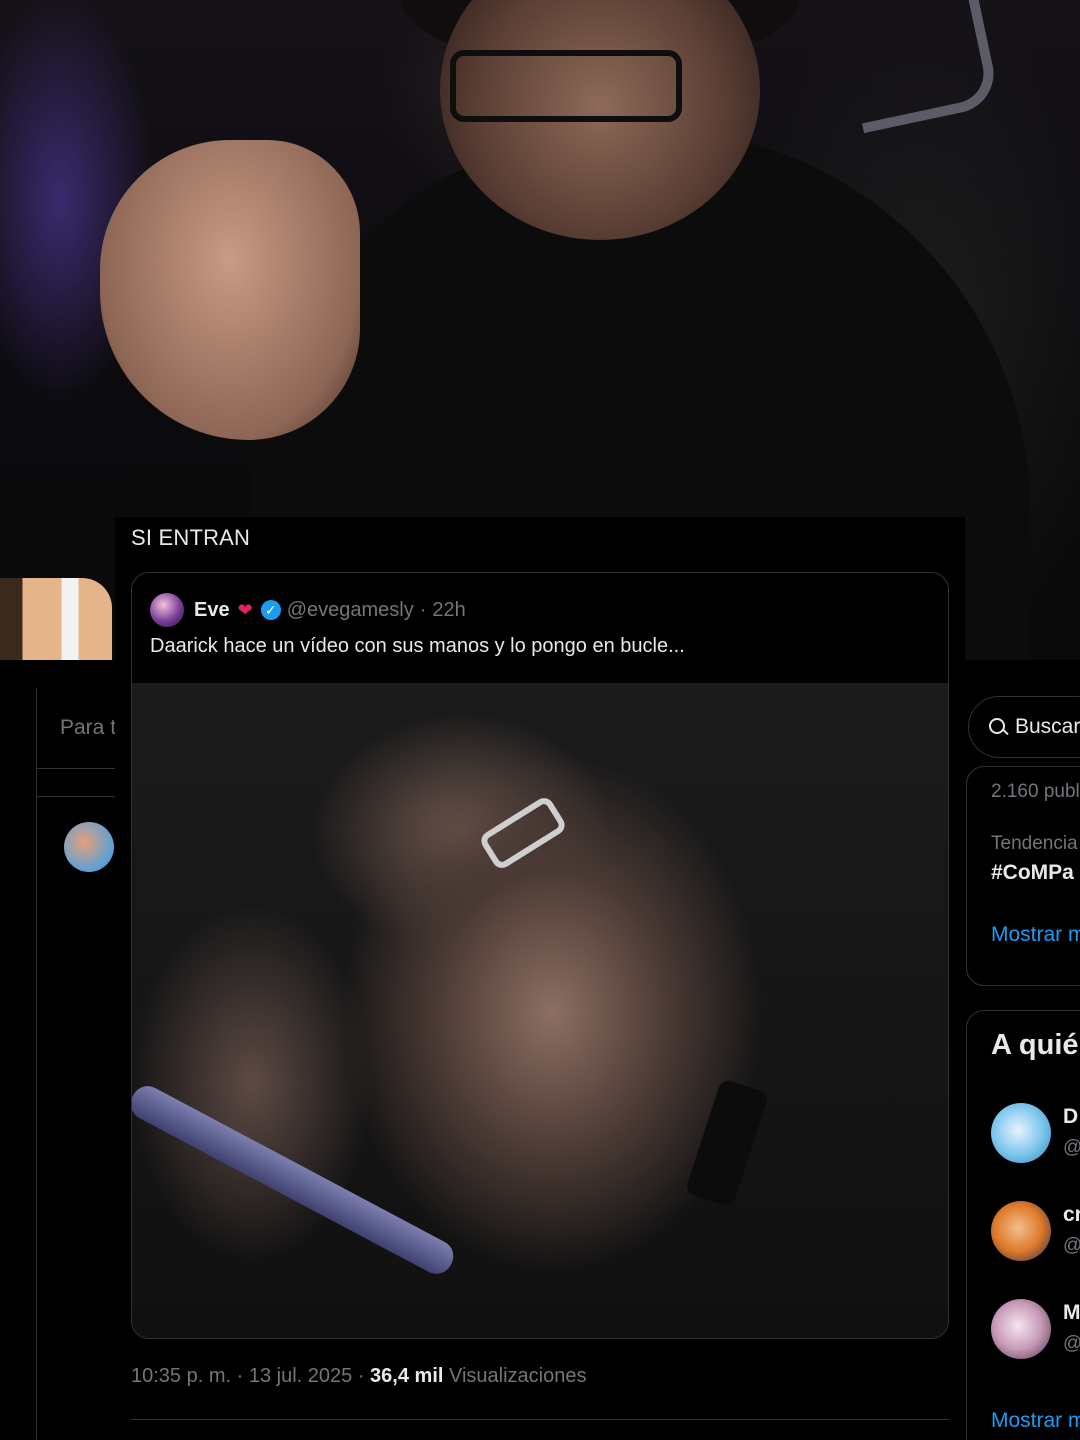 The width and height of the screenshot is (1080, 1440). Describe the element at coordinates (1032, 873) in the screenshot. I see `trend-hashtag: #CoMPa` at that location.